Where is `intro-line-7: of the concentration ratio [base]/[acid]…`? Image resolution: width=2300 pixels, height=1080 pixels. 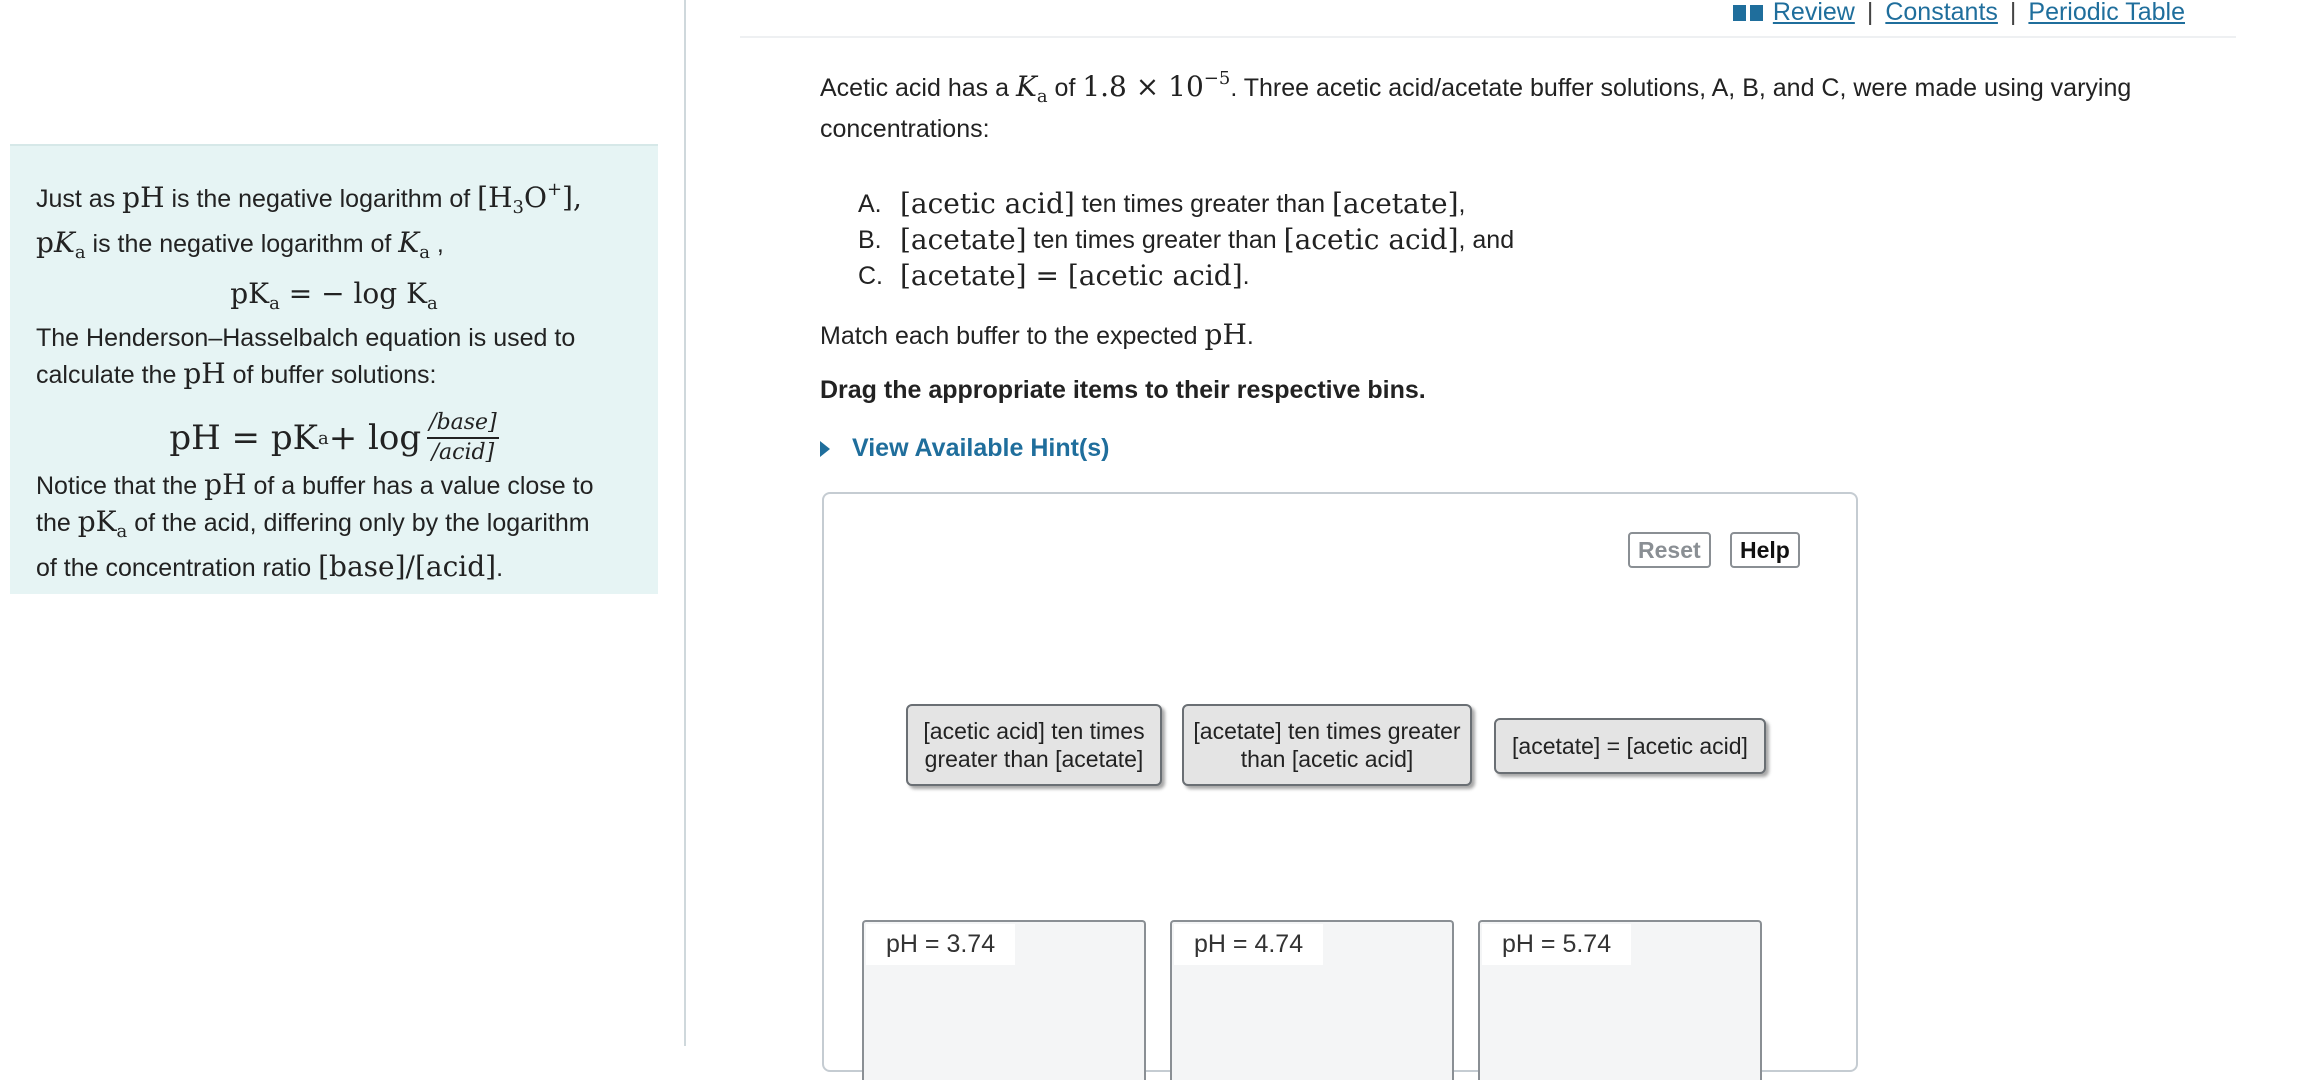 intro-line-7: of the concentration ratio [base]/[acid]… is located at coordinates (270, 566).